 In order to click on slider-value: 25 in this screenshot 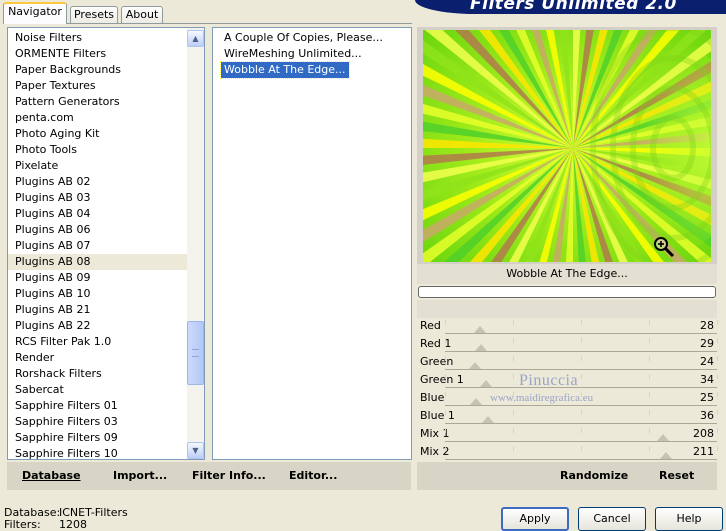, I will do `click(707, 397)`.